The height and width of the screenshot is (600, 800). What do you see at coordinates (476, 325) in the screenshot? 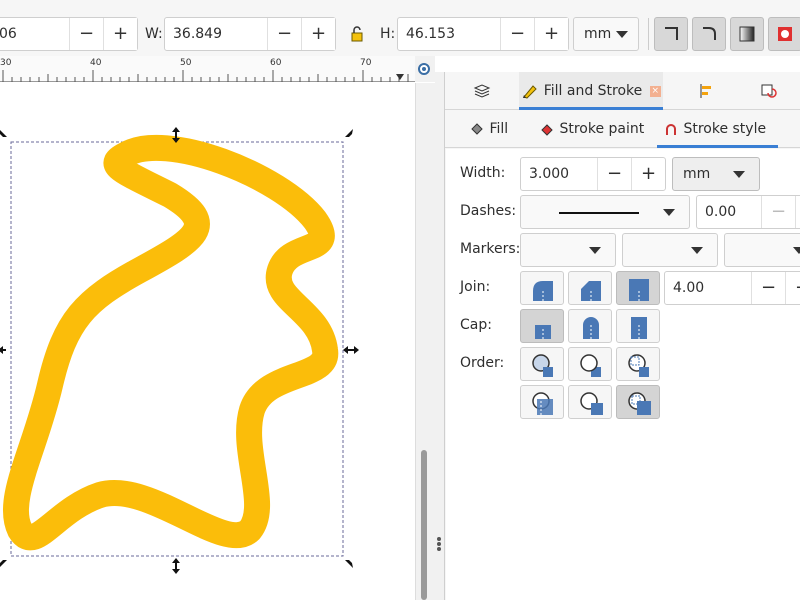
I see `cap-label: Cap:` at bounding box center [476, 325].